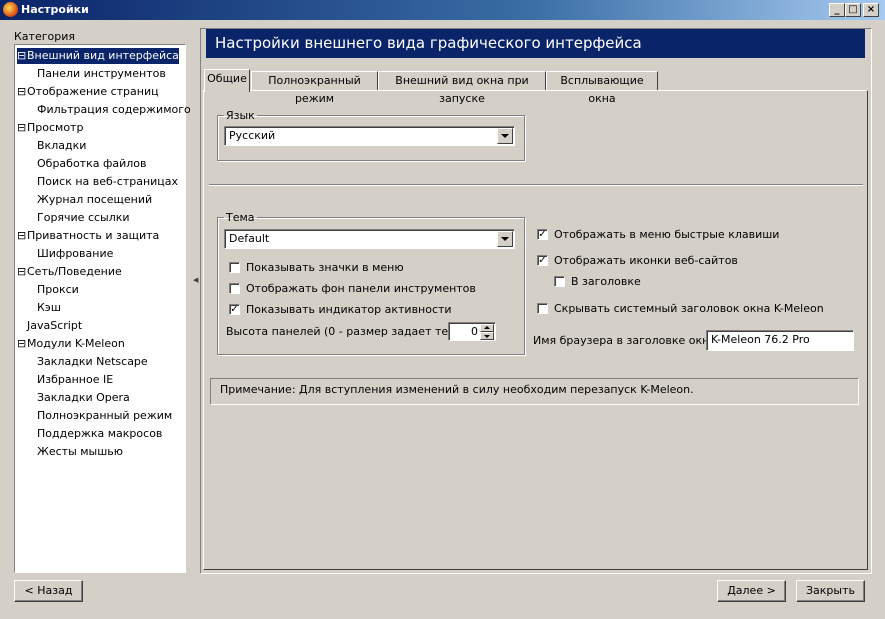  What do you see at coordinates (487, 328) in the screenshot?
I see `spin-up-icon` at bounding box center [487, 328].